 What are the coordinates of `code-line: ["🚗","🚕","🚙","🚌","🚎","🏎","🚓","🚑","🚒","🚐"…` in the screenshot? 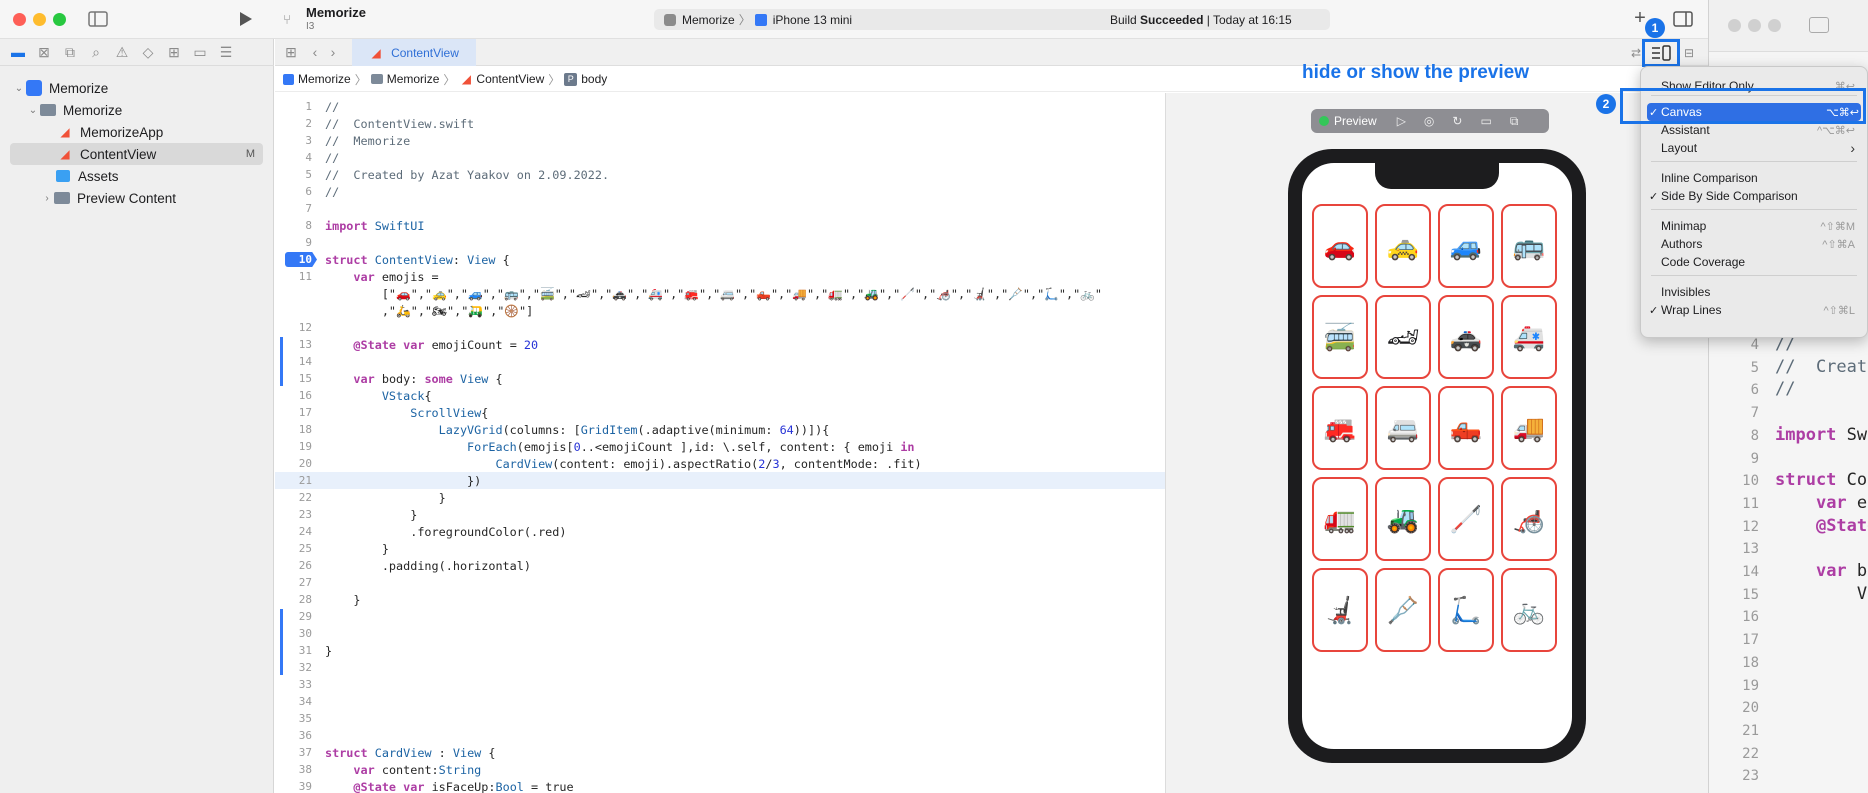 It's located at (713, 294).